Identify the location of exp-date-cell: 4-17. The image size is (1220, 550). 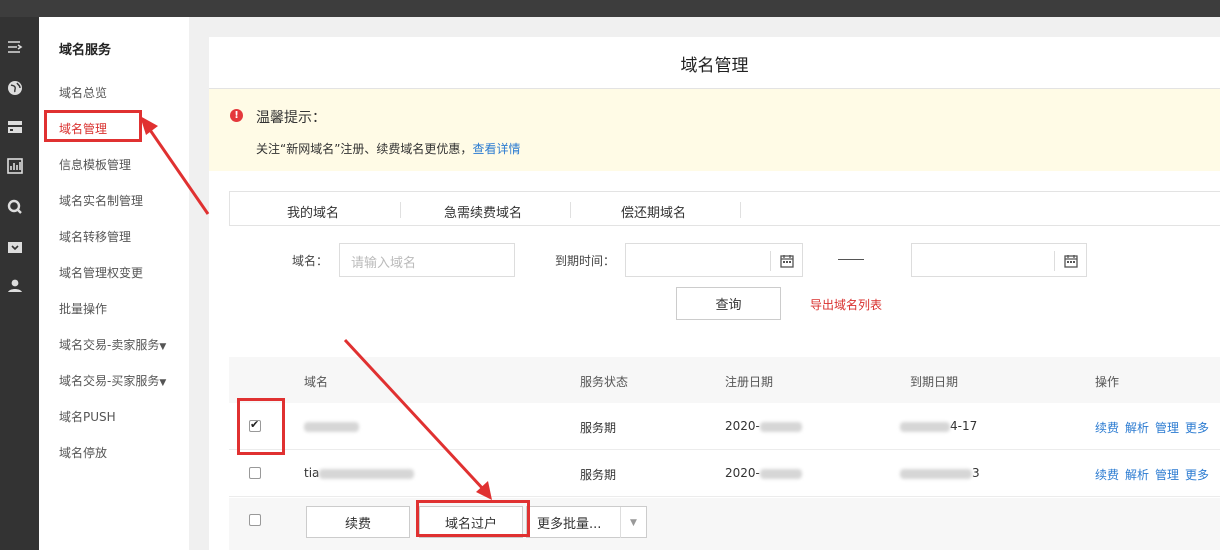
(938, 426).